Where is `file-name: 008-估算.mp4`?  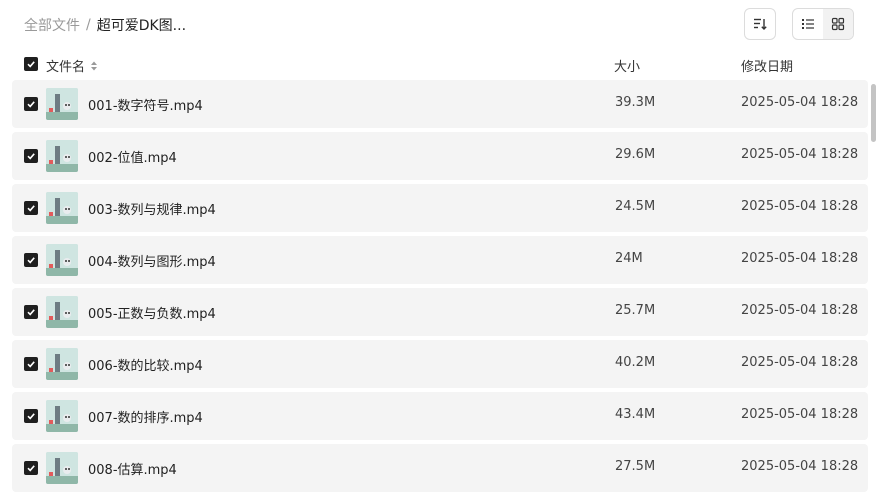 file-name: 008-估算.mp4 is located at coordinates (132, 468).